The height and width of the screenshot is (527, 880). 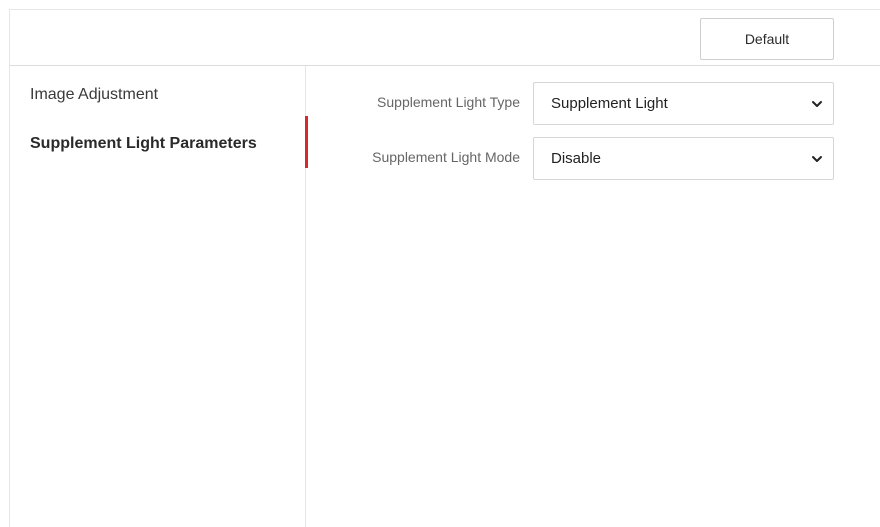 What do you see at coordinates (143, 144) in the screenshot?
I see `sidebar-item-supplement-light-parameters: Supplement Light Parameters` at bounding box center [143, 144].